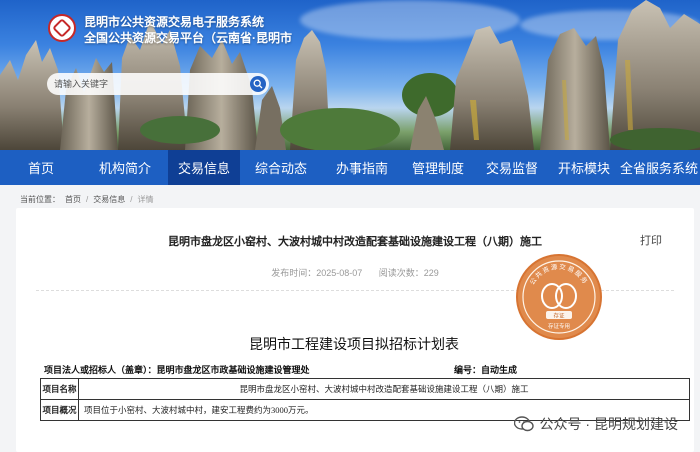 Image resolution: width=700 pixels, height=452 pixels. What do you see at coordinates (355, 242) in the screenshot?
I see `article-title: 昆明市盘龙区小窑村、大波村城中村改造配套基础设施建设工程（八期）施工` at bounding box center [355, 242].